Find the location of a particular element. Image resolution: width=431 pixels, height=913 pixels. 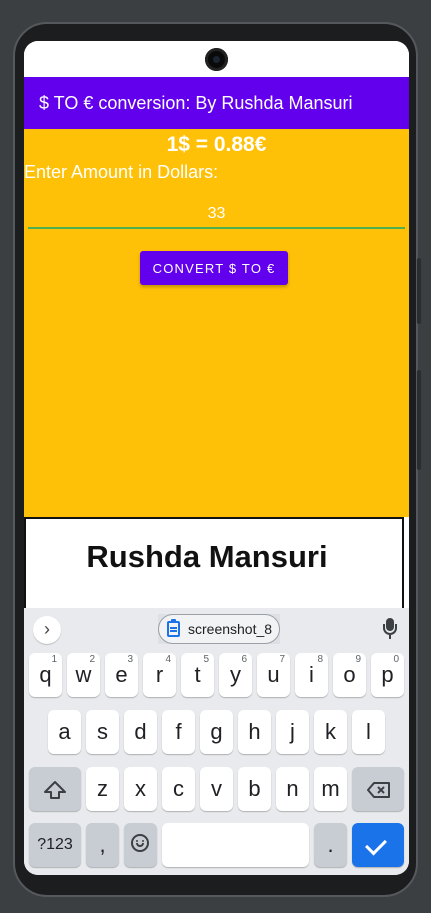

key-g: g is located at coordinates (216, 732).